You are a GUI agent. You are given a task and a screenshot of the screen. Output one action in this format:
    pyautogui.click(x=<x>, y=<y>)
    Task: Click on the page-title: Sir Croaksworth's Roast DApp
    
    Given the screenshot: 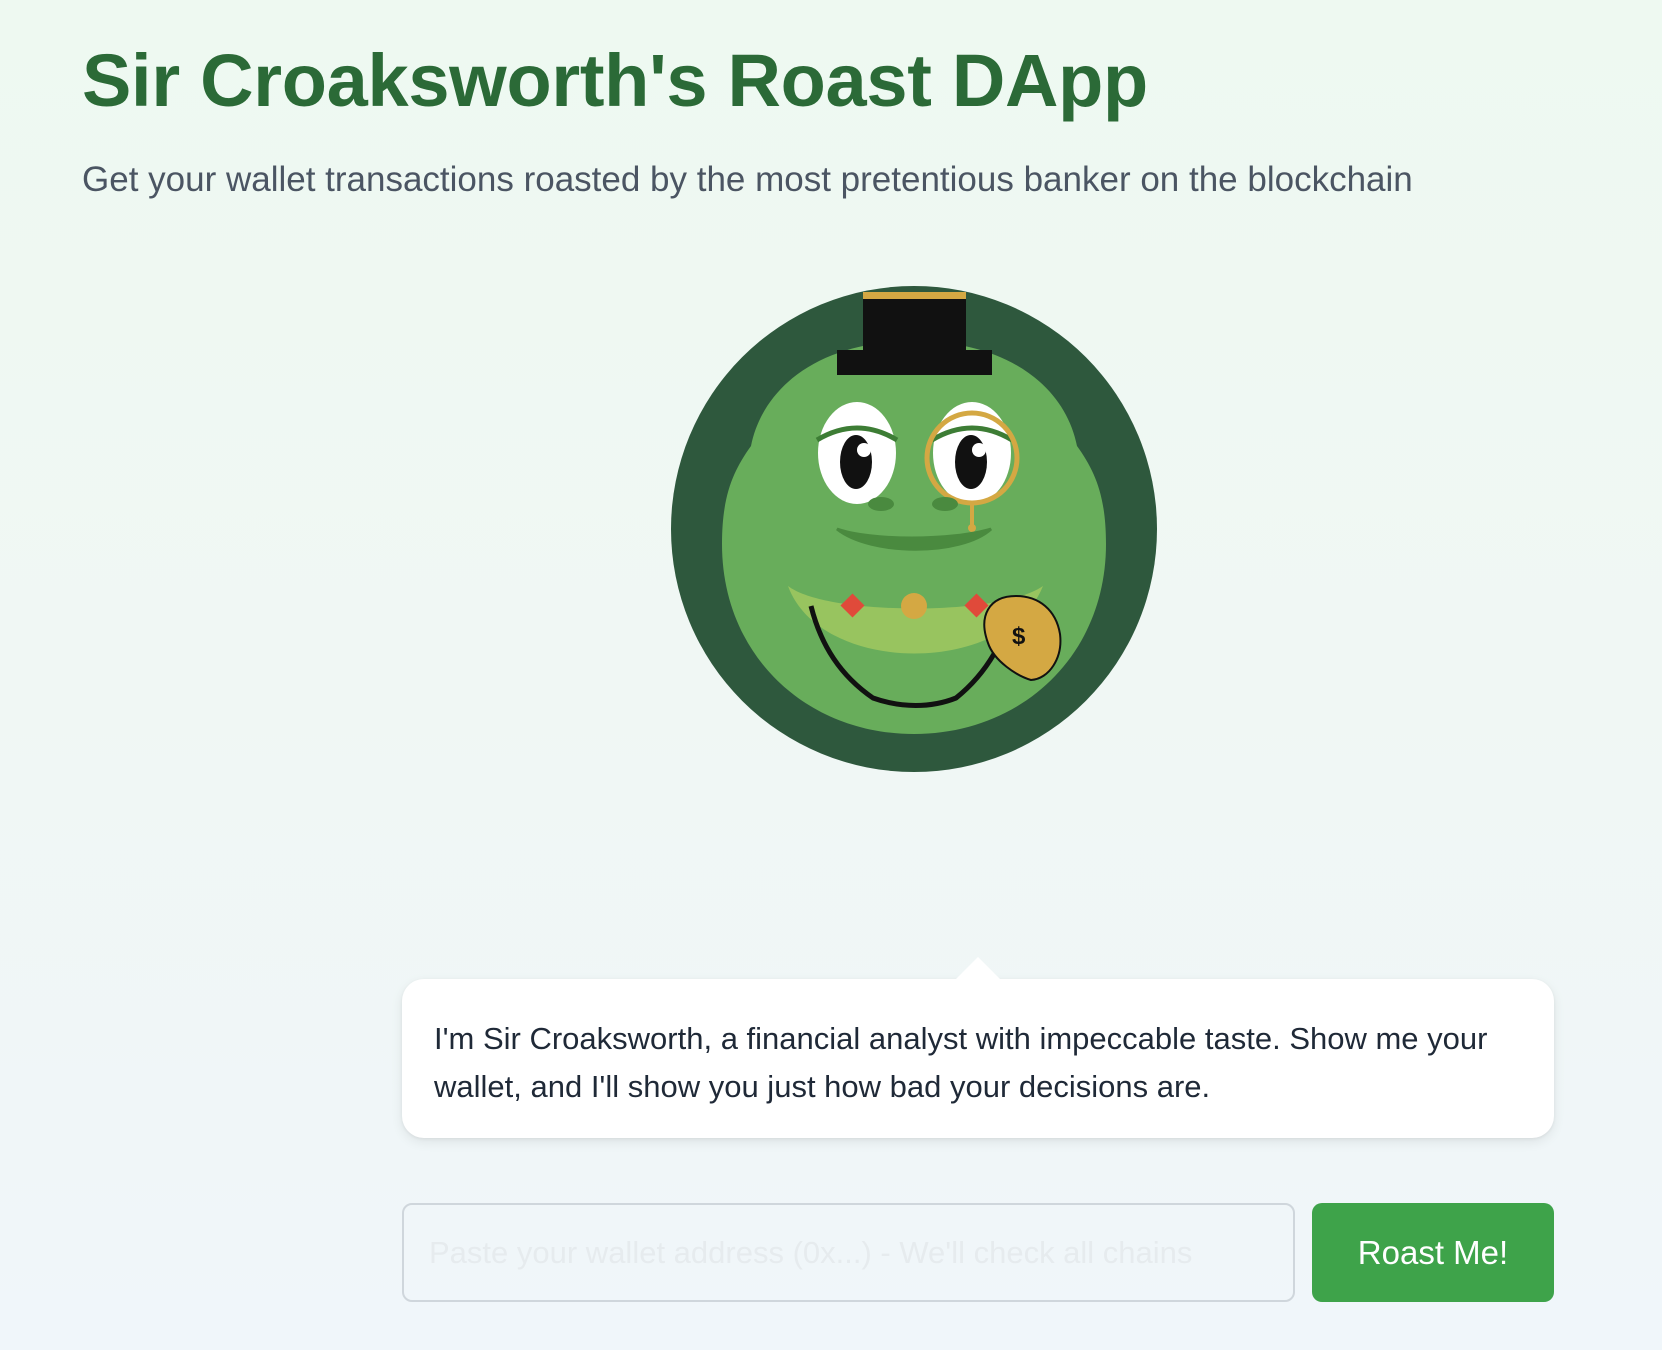 What is the action you would take?
    pyautogui.click(x=615, y=80)
    